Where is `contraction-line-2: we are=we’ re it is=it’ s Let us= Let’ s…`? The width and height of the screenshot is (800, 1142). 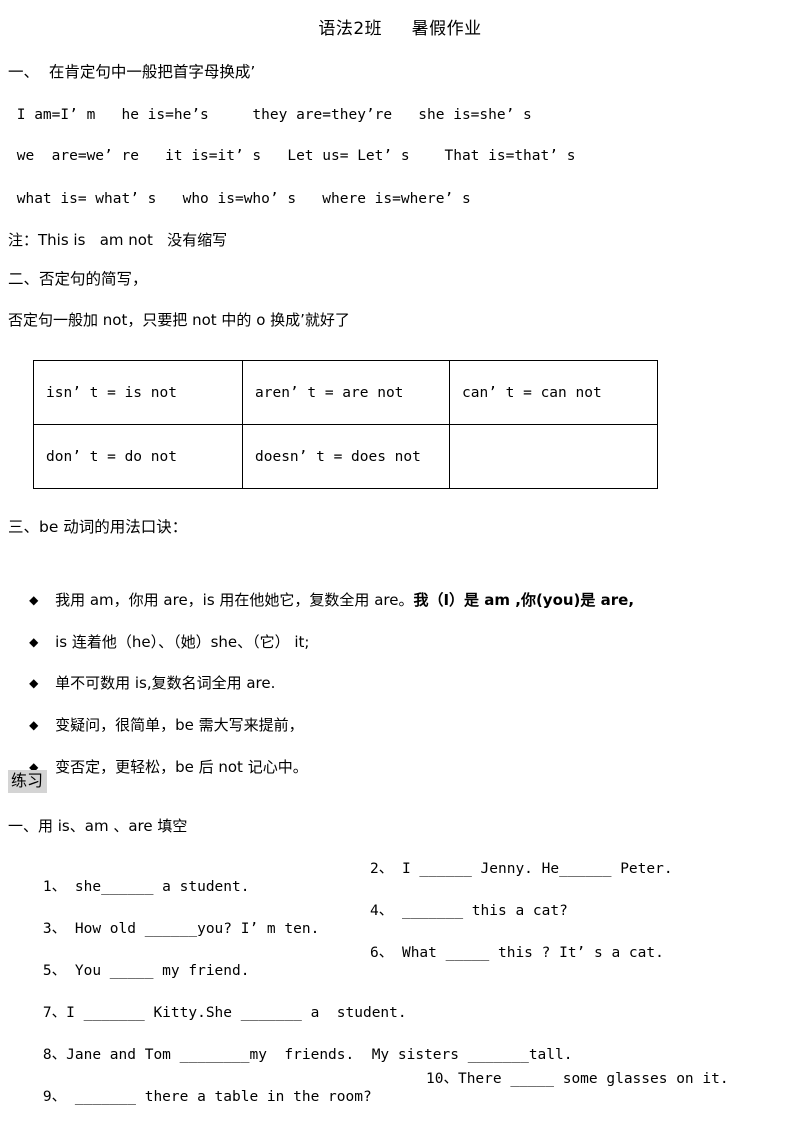
contraction-line-2: we are=we’ re it is=it’ s Let us= Let’ s… is located at coordinates (292, 156).